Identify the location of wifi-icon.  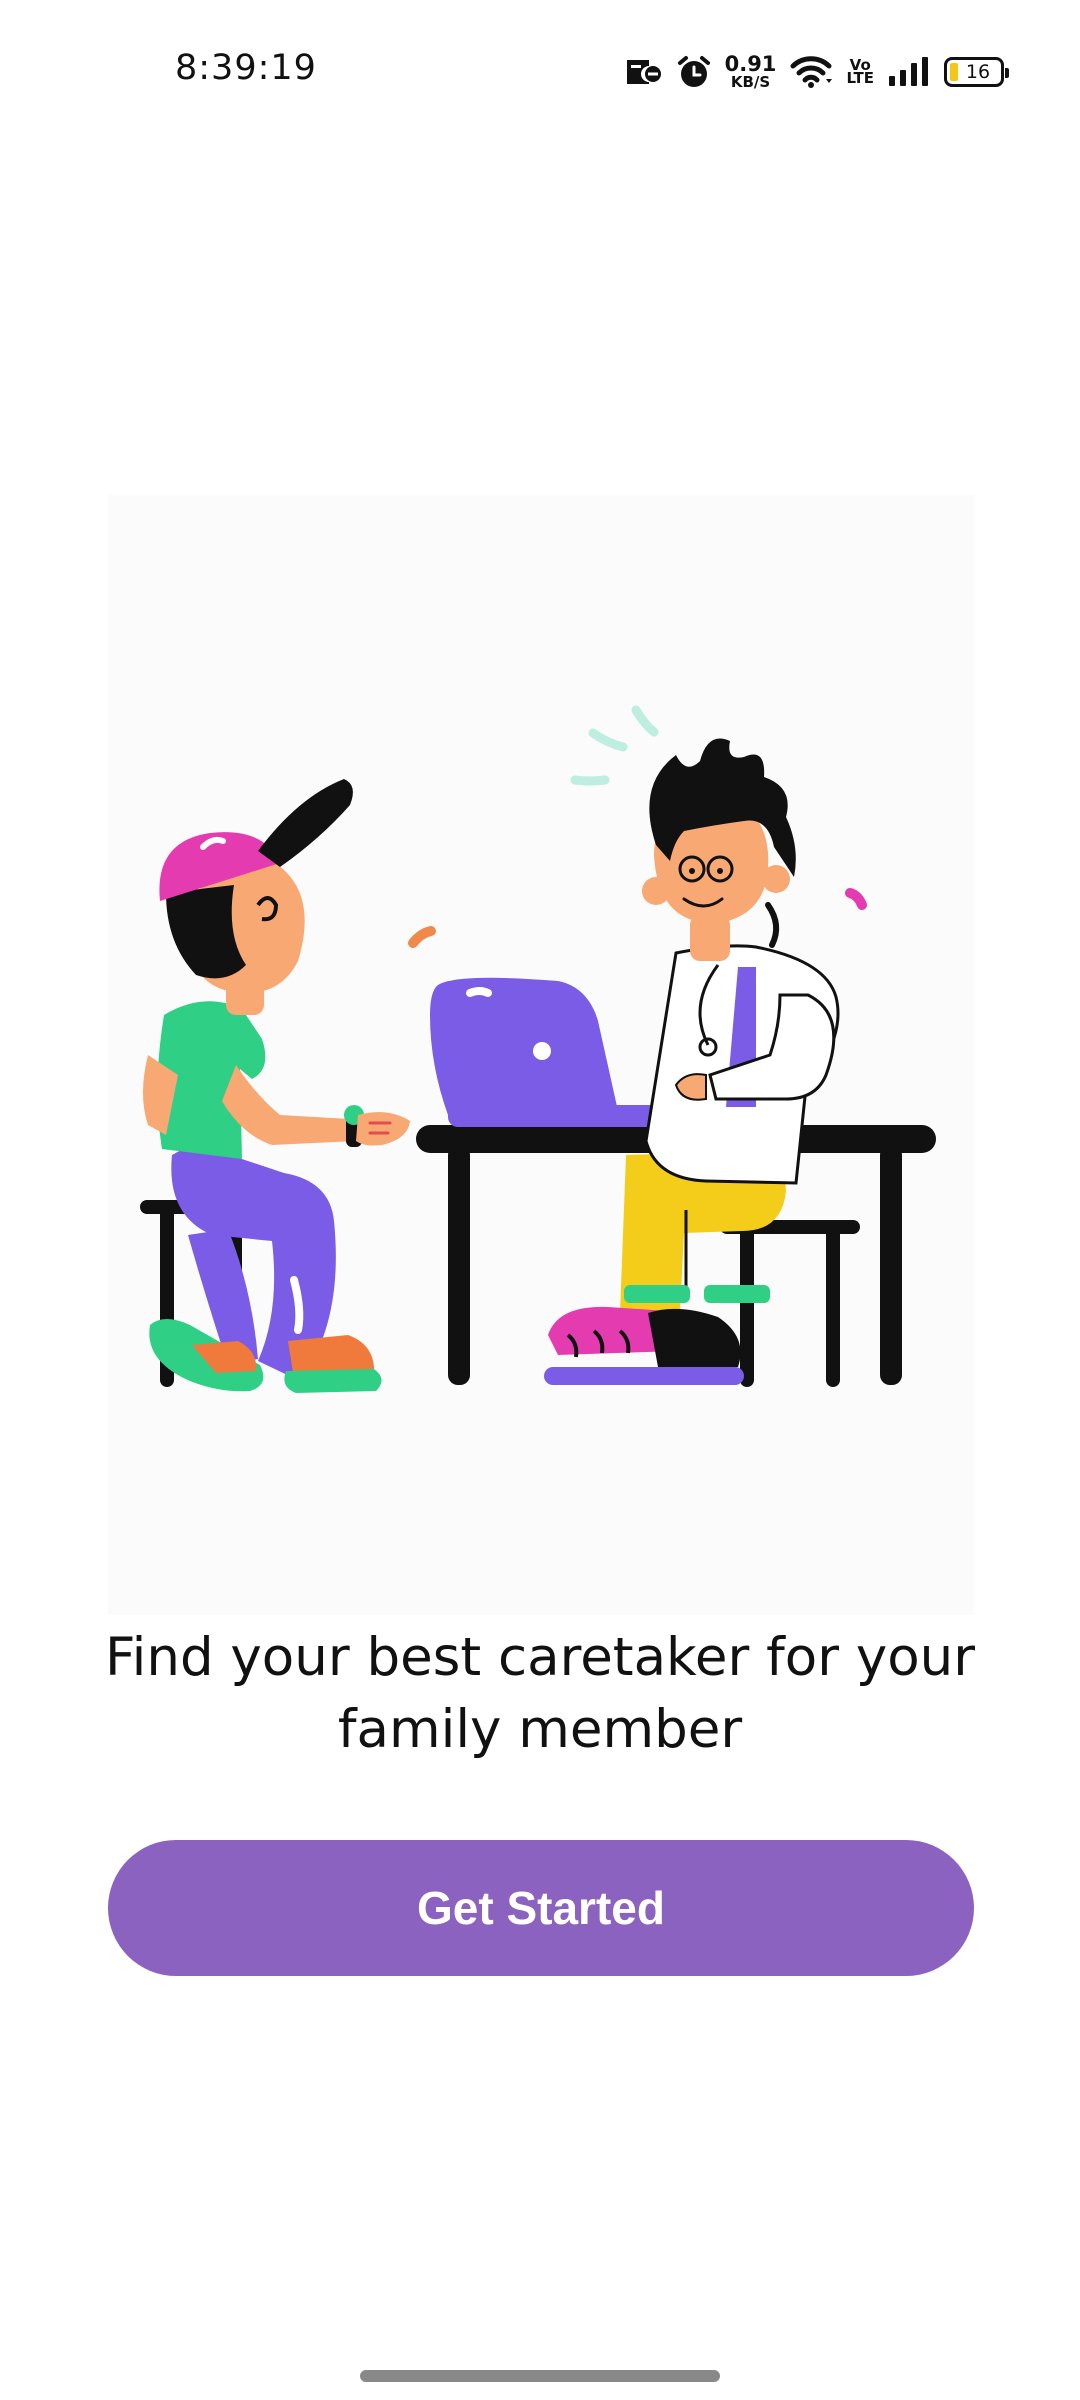
(811, 72).